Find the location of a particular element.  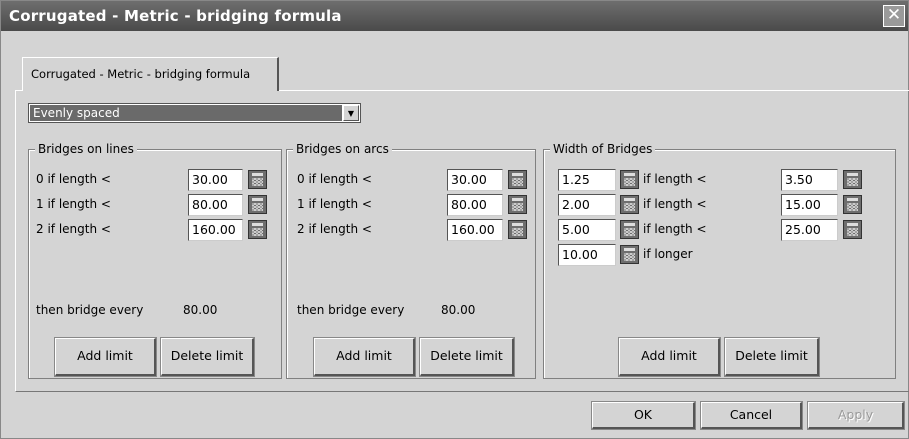

width-add-limit-button: Add limit is located at coordinates (669, 357).